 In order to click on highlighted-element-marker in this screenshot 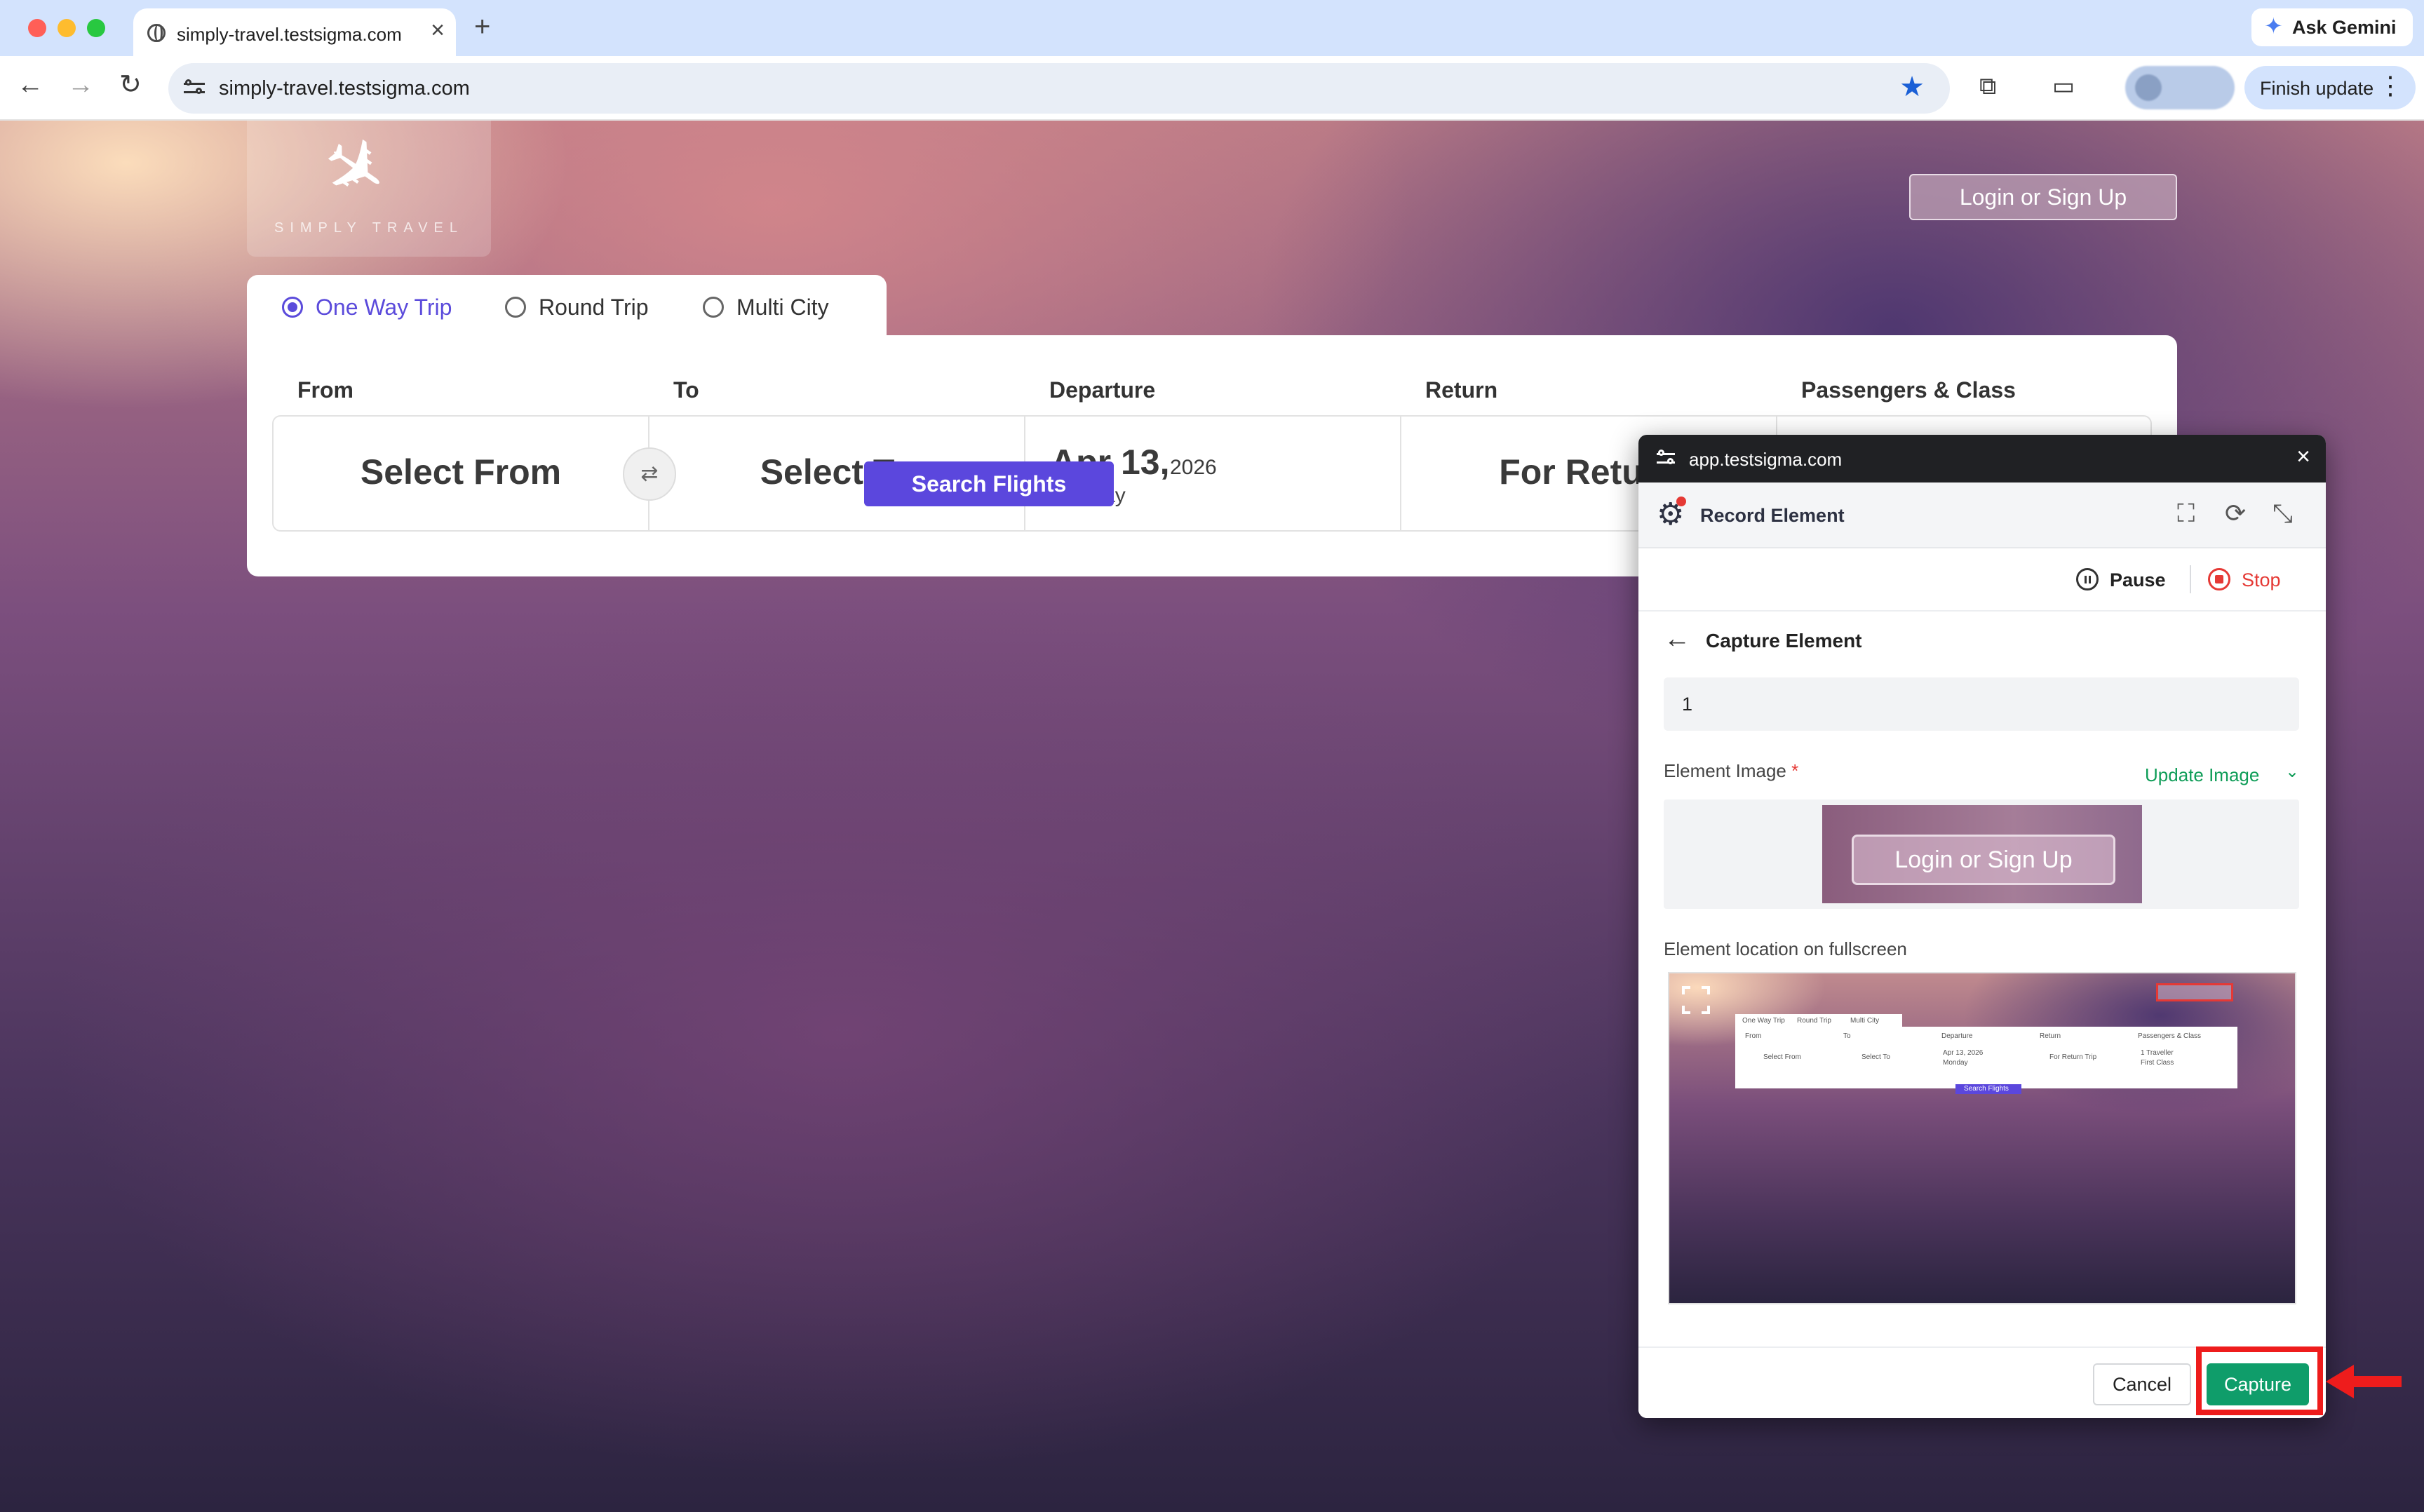, I will do `click(2194, 992)`.